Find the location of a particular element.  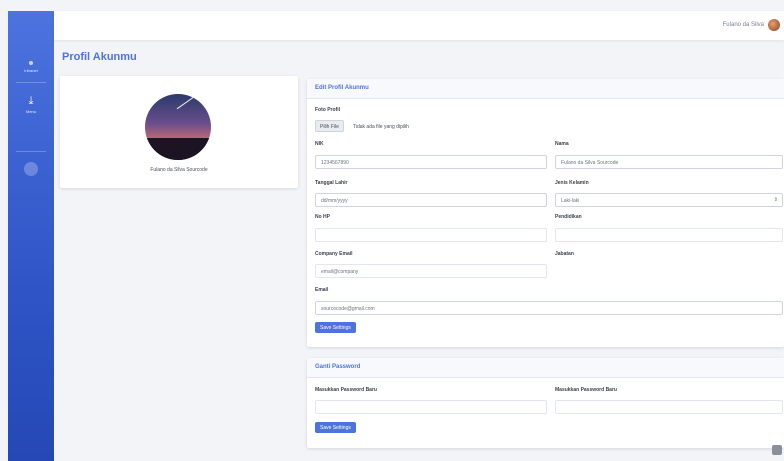

photo-streak is located at coordinates (186, 102).